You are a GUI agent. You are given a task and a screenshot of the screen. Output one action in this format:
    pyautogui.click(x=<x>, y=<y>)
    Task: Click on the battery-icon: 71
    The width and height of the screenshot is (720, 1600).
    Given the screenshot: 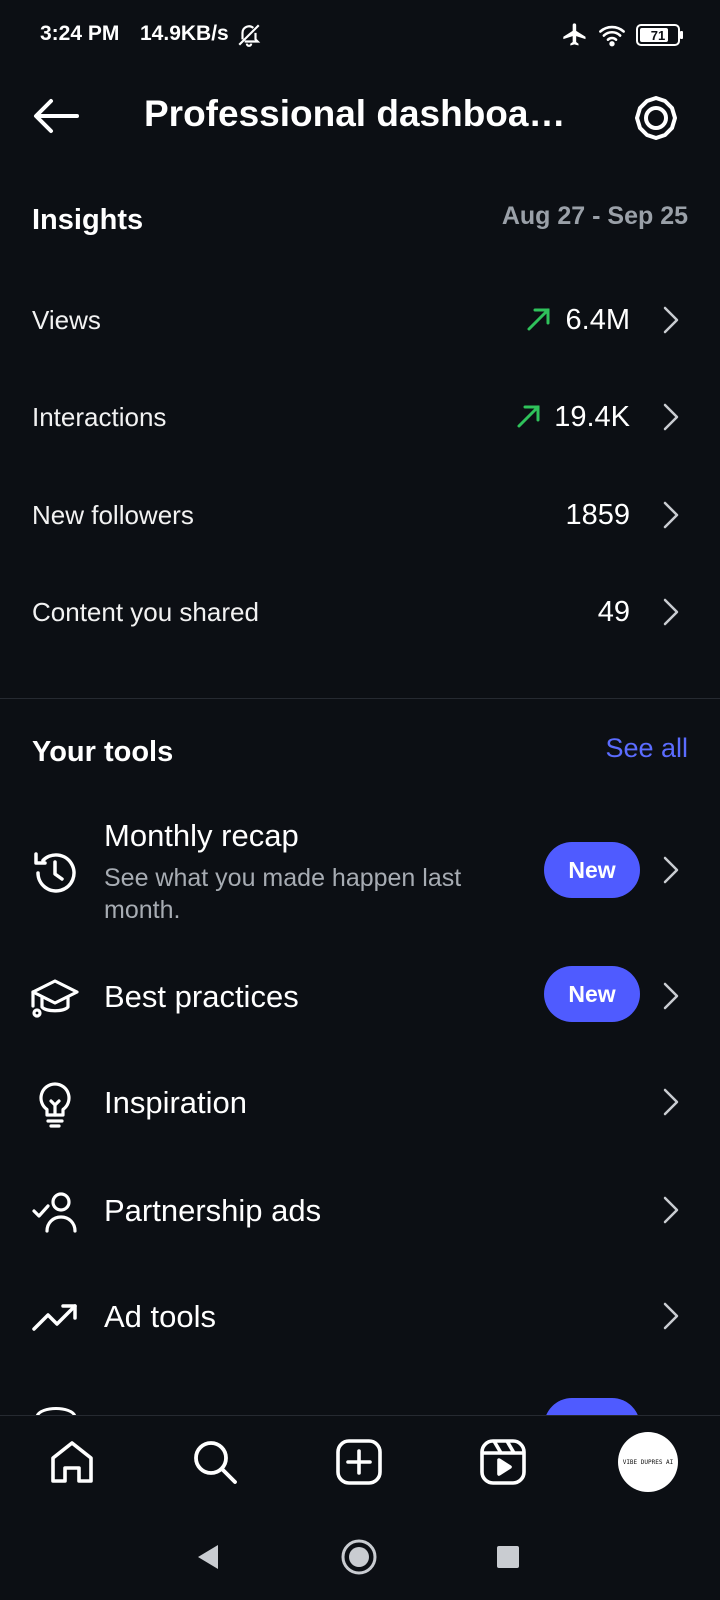 What is the action you would take?
    pyautogui.click(x=660, y=35)
    